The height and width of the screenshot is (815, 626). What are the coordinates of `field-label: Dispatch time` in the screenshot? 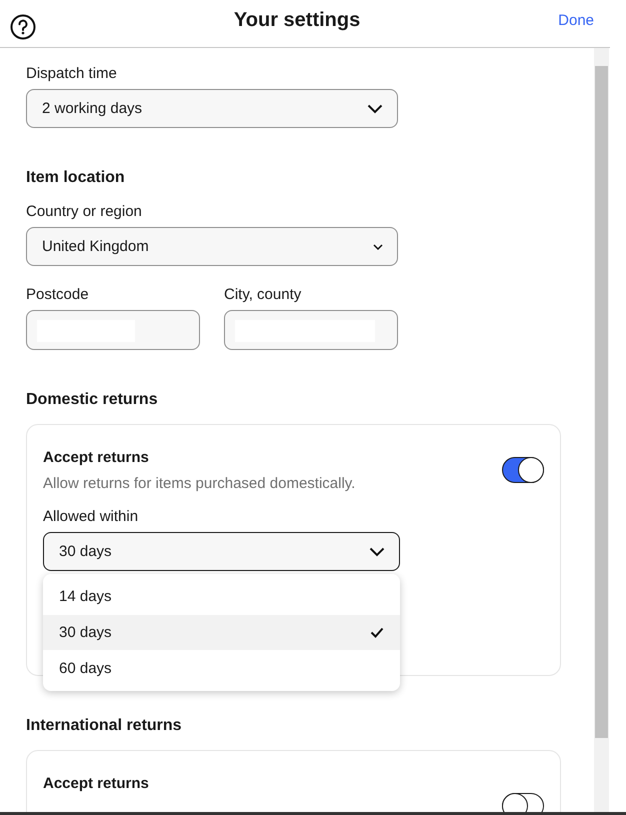 It's located at (72, 73).